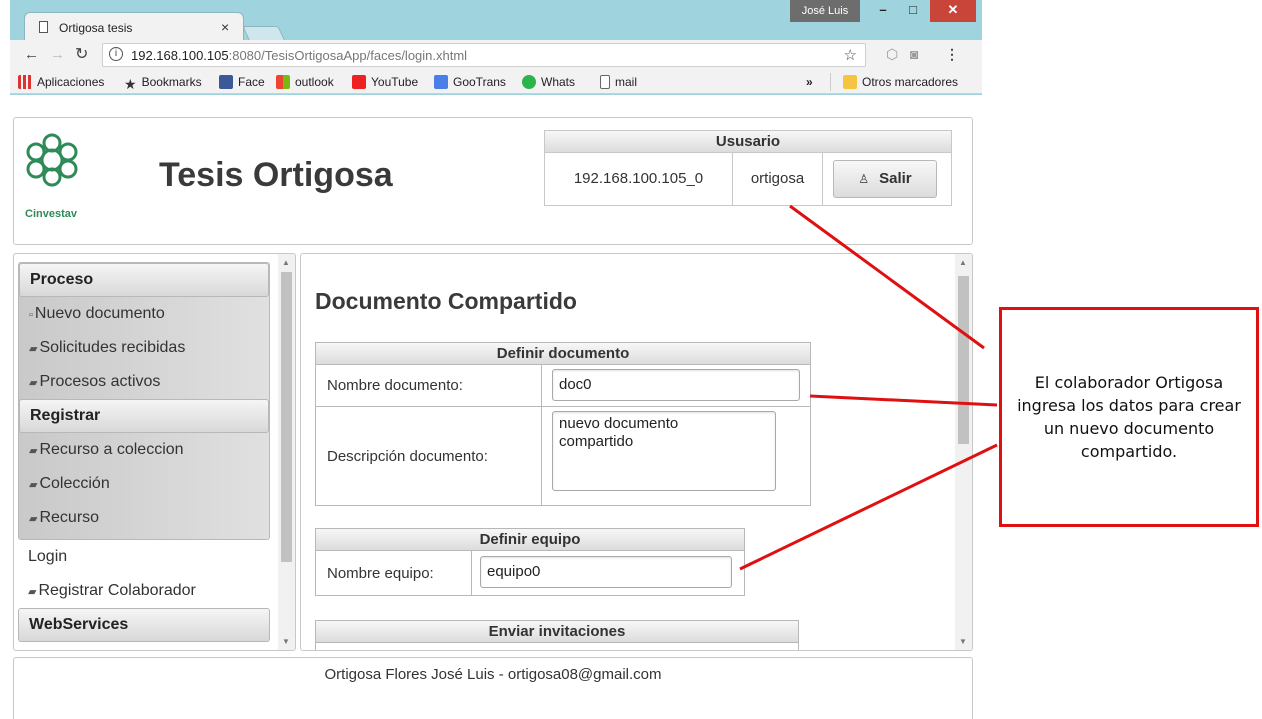 This screenshot has width=1262, height=719. Describe the element at coordinates (892, 54) in the screenshot. I see `extension-icon: ⬡` at that location.